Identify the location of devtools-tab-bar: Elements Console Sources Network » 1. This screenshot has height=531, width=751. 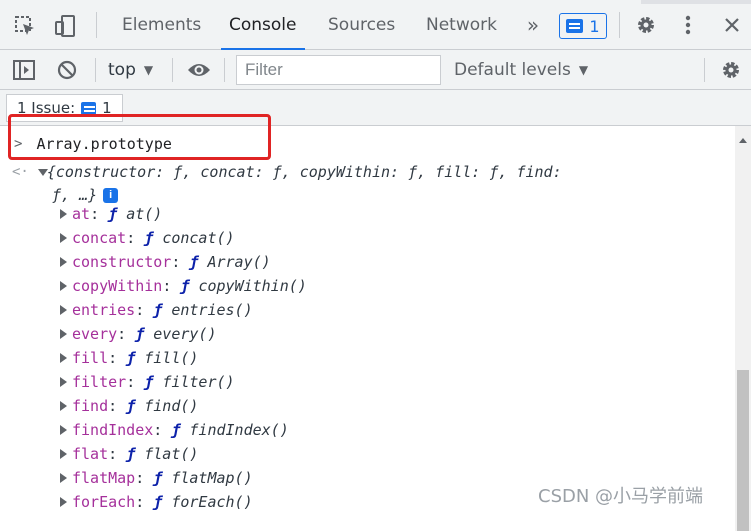
(375, 25).